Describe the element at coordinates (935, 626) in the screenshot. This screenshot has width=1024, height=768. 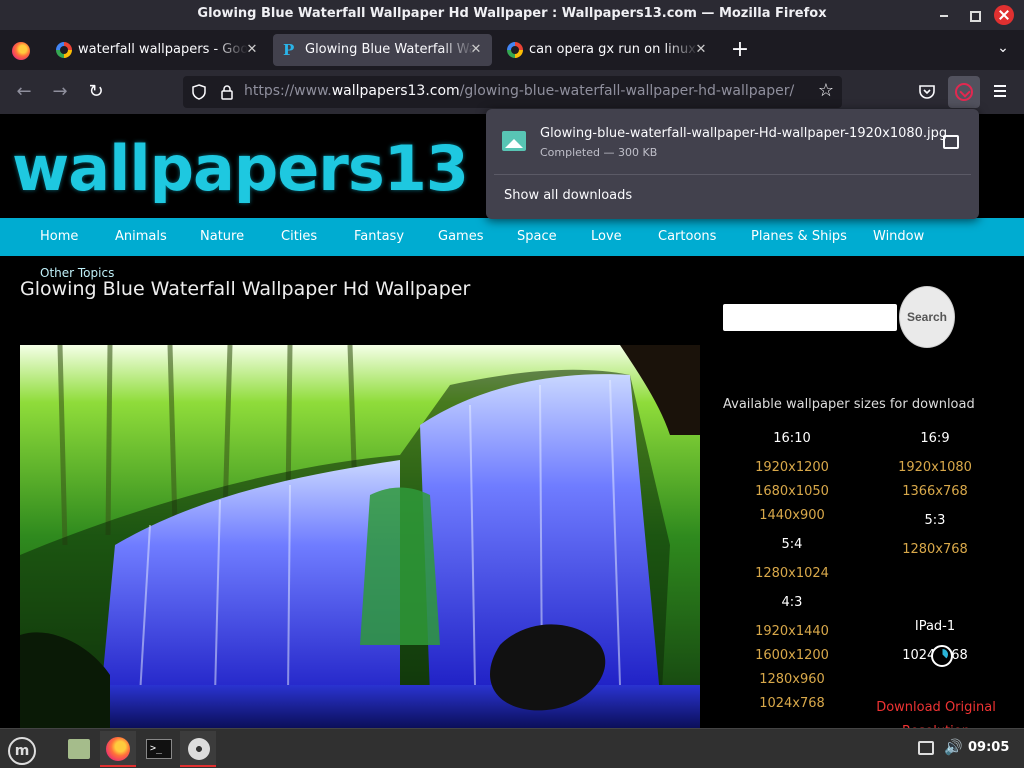
I see `ipad-heading: IPad-1` at that location.